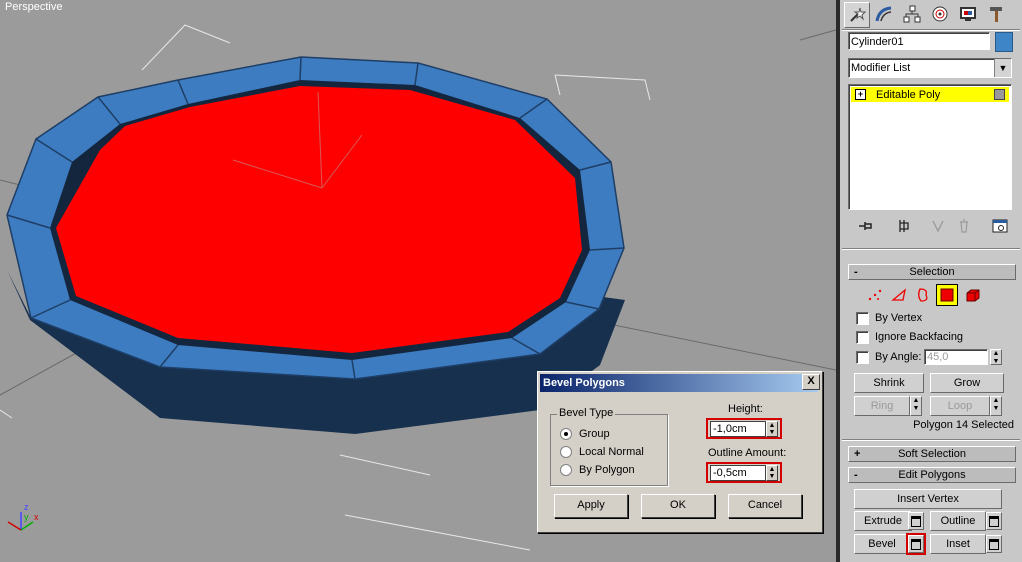 This screenshot has width=1022, height=562. I want to click on edit-polygons-rollout-header: - Edit Polygons, so click(932, 475).